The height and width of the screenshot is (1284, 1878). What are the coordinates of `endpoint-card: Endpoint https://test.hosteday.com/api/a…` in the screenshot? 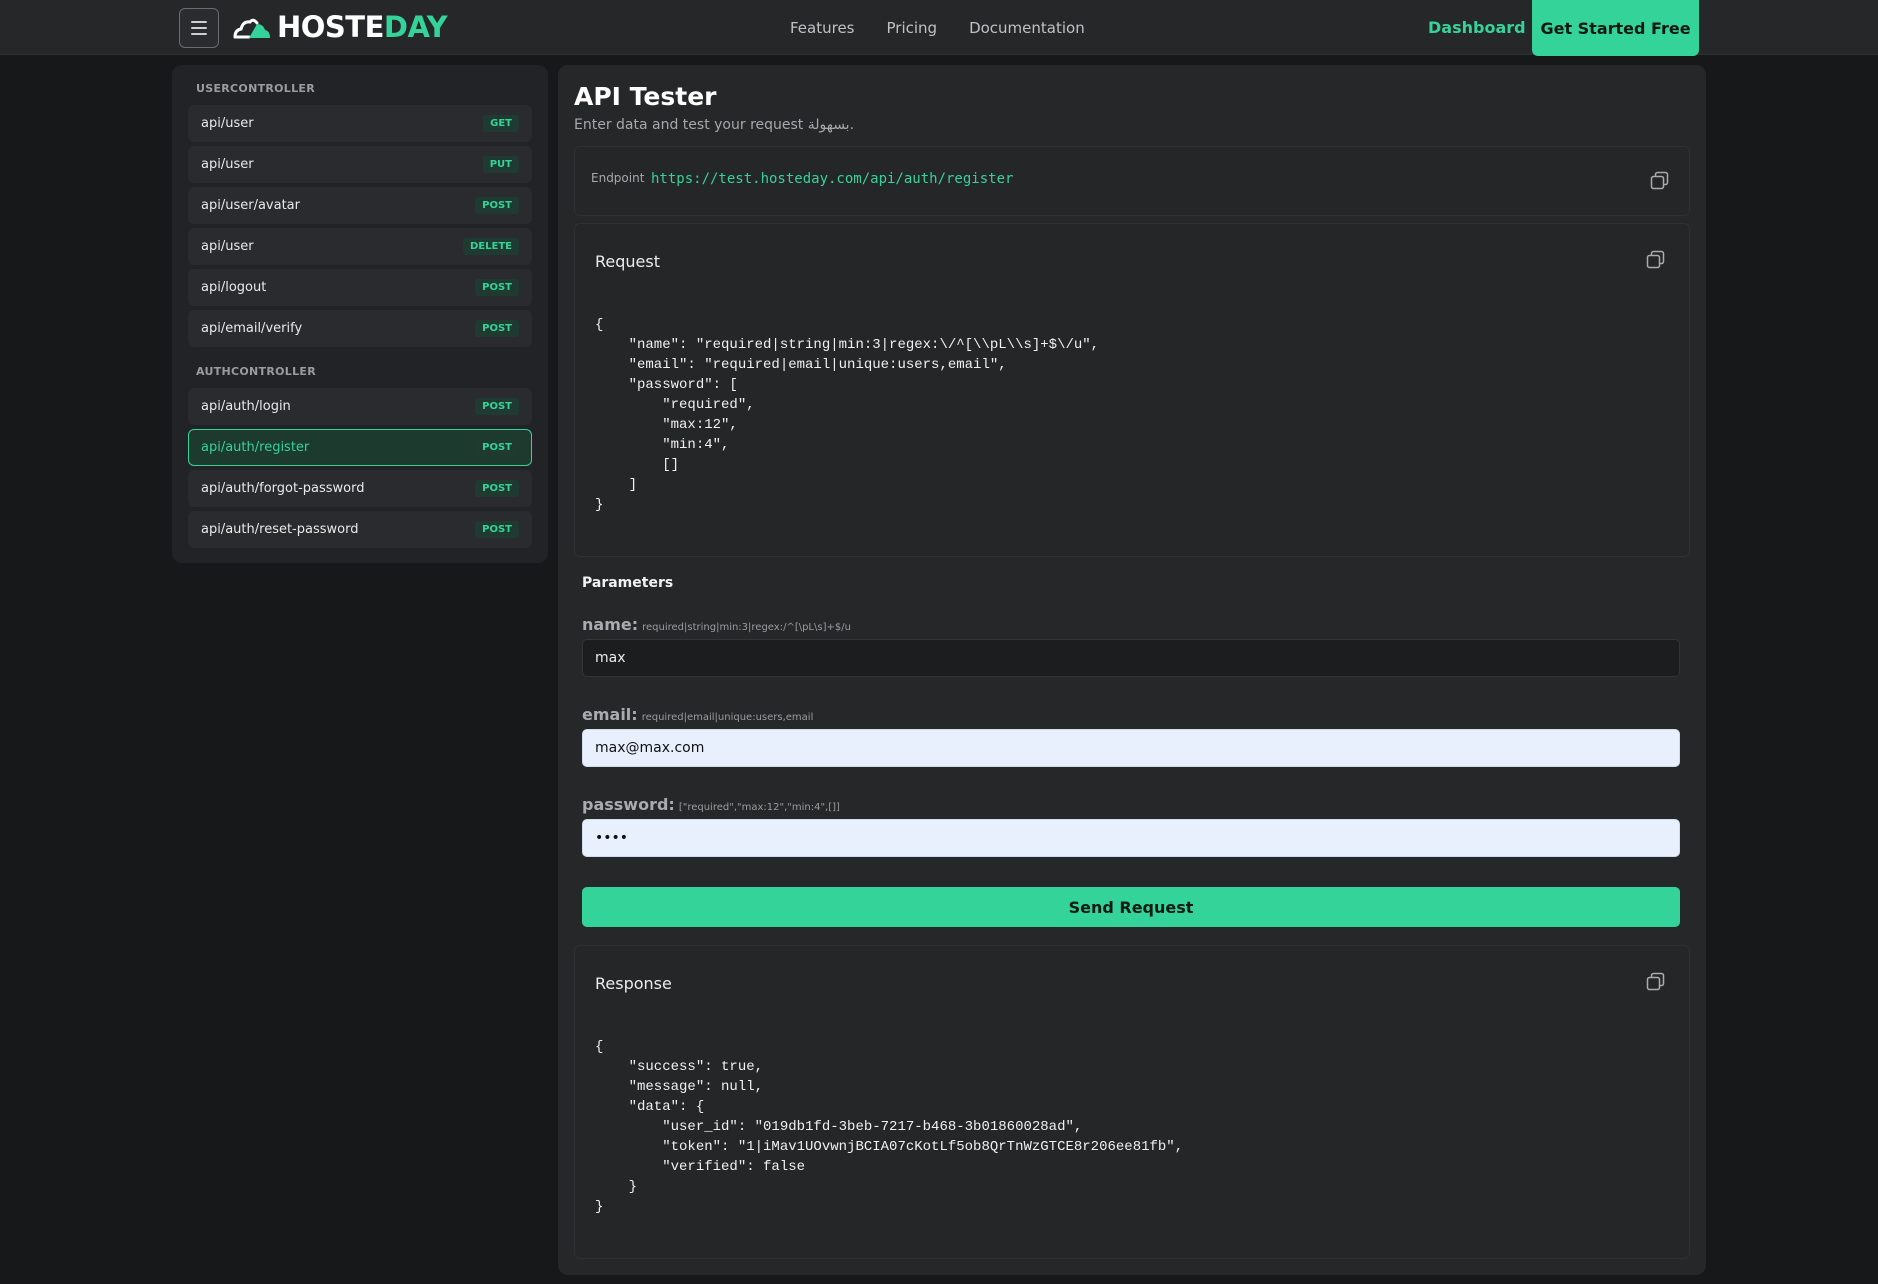 It's located at (1132, 181).